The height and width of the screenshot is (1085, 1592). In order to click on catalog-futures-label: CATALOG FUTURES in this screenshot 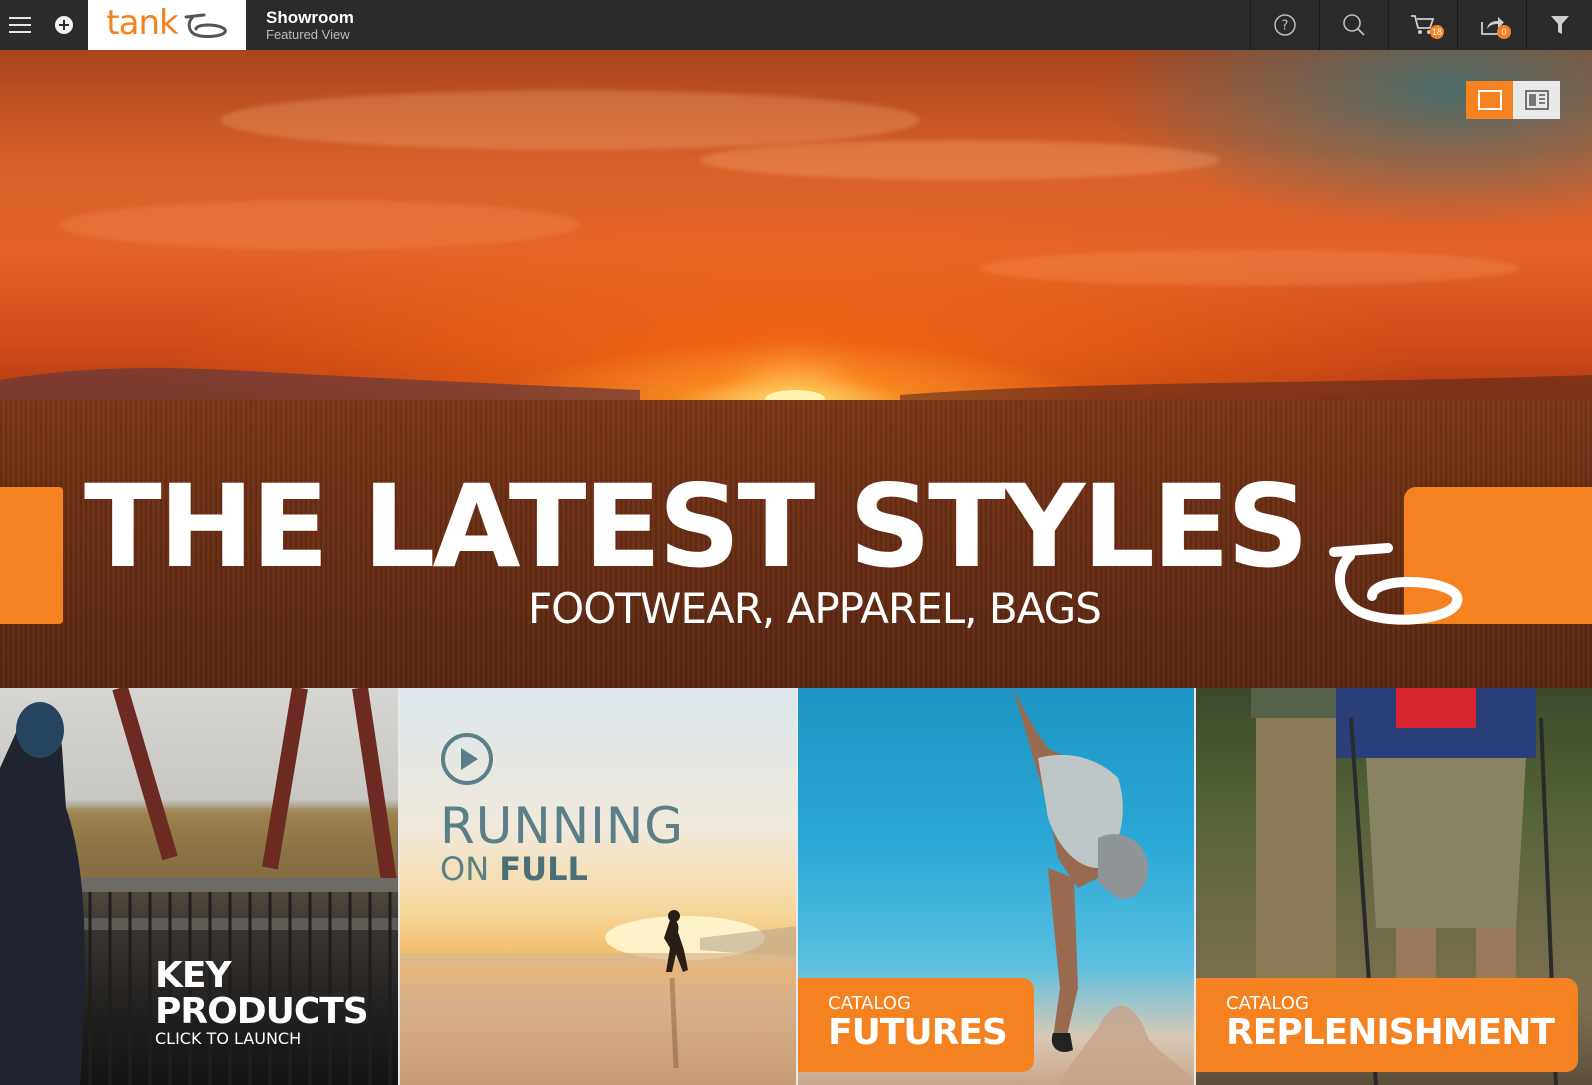, I will do `click(916, 1025)`.